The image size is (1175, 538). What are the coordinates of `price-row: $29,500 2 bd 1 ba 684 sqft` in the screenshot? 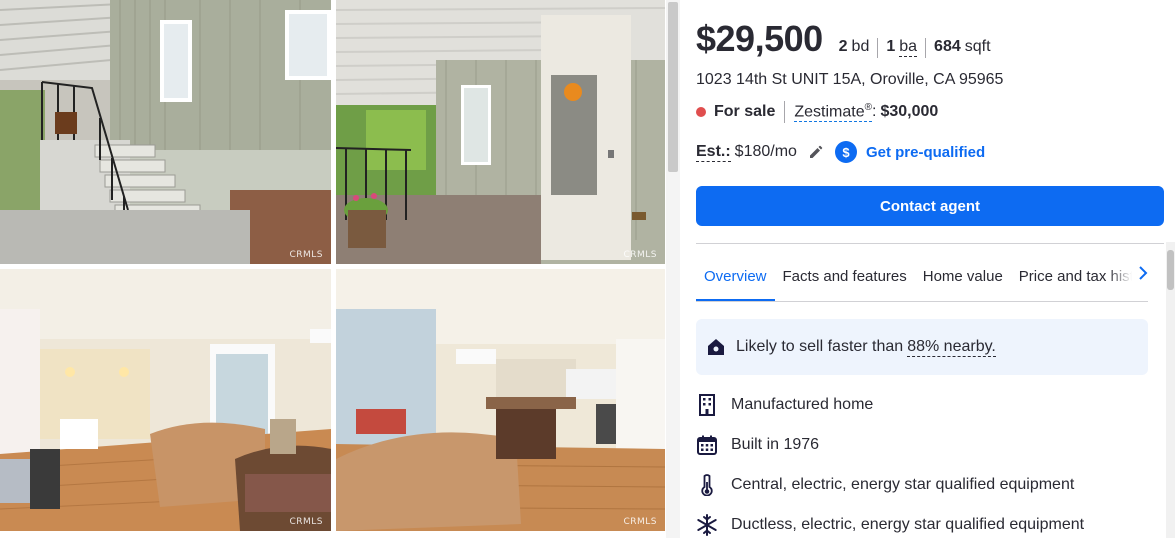 It's located at (847, 39).